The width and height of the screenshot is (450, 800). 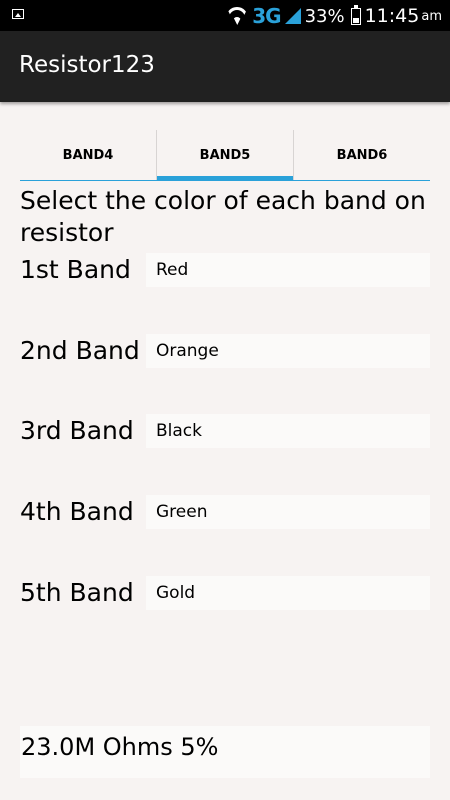 I want to click on band-row-2: 2nd Band Orange, so click(x=225, y=351).